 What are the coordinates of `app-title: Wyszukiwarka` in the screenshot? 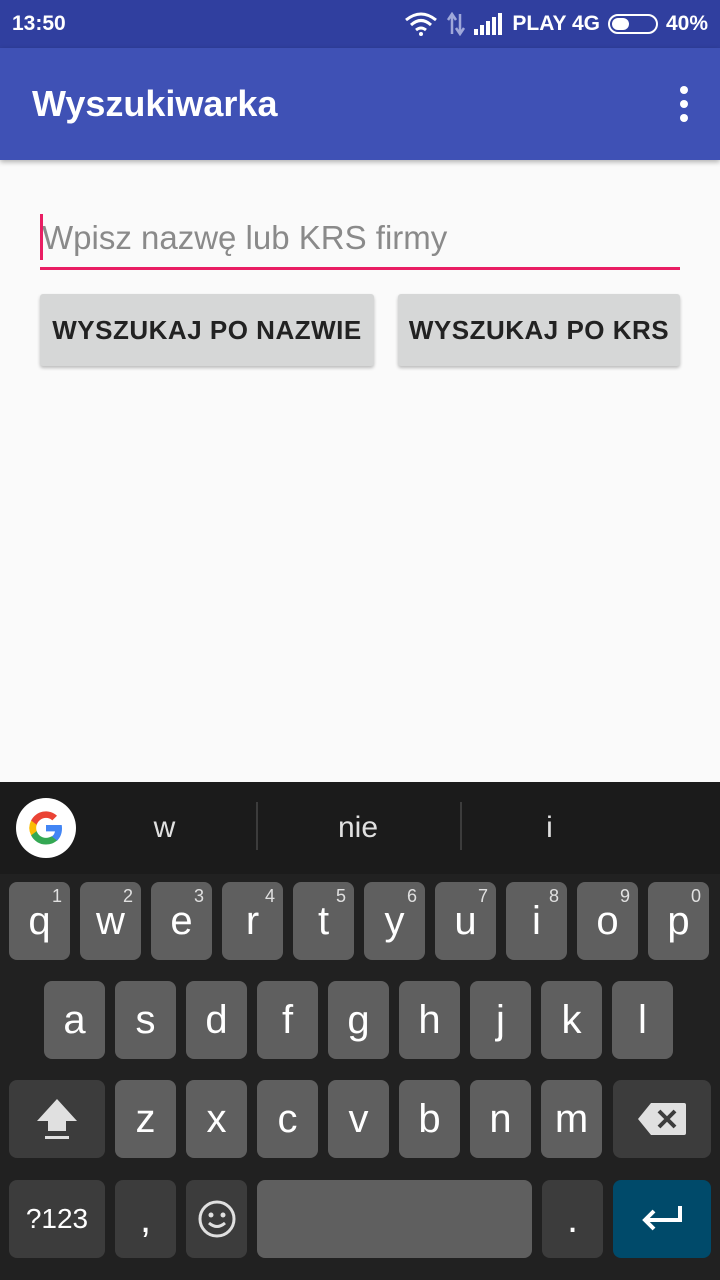 It's located at (155, 103).